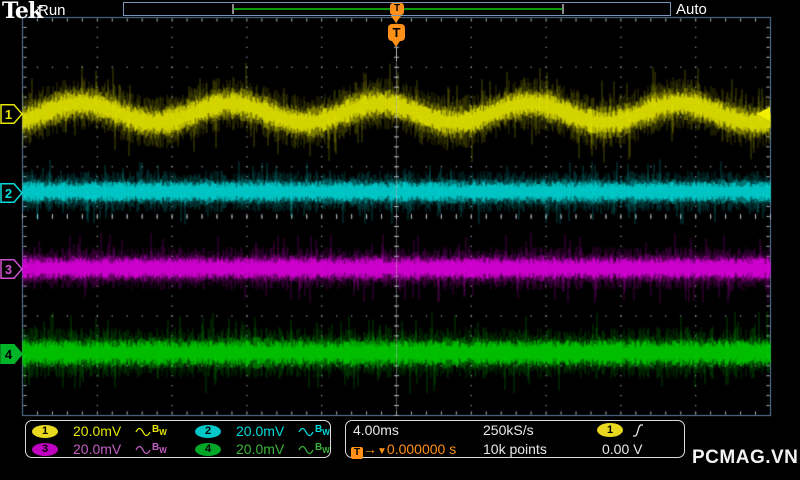 This screenshot has width=800, height=480. I want to click on channel-2-badge: 2, so click(208, 431).